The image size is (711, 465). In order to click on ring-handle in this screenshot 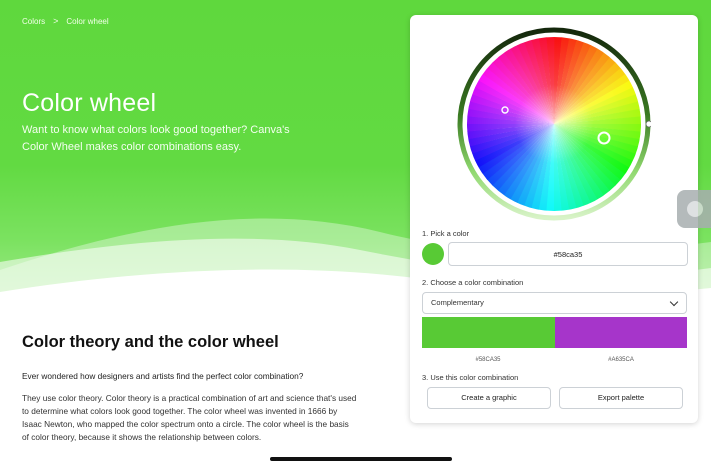, I will do `click(649, 124)`.